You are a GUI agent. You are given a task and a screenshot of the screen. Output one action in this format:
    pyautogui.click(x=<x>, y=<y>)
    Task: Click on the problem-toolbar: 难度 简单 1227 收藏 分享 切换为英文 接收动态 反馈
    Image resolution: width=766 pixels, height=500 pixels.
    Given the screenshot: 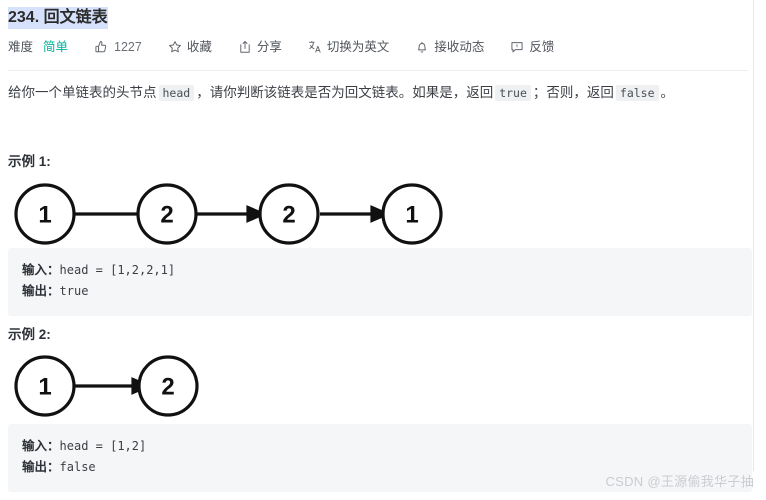 What is the action you would take?
    pyautogui.click(x=281, y=47)
    